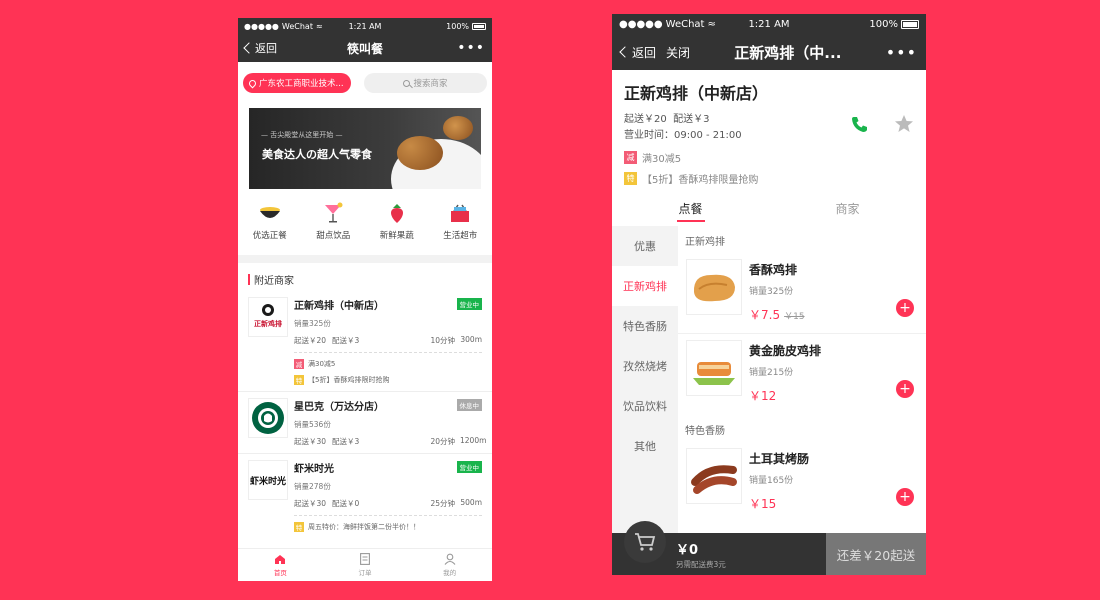  Describe the element at coordinates (252, 83) in the screenshot. I see `location-pin-icon` at that location.